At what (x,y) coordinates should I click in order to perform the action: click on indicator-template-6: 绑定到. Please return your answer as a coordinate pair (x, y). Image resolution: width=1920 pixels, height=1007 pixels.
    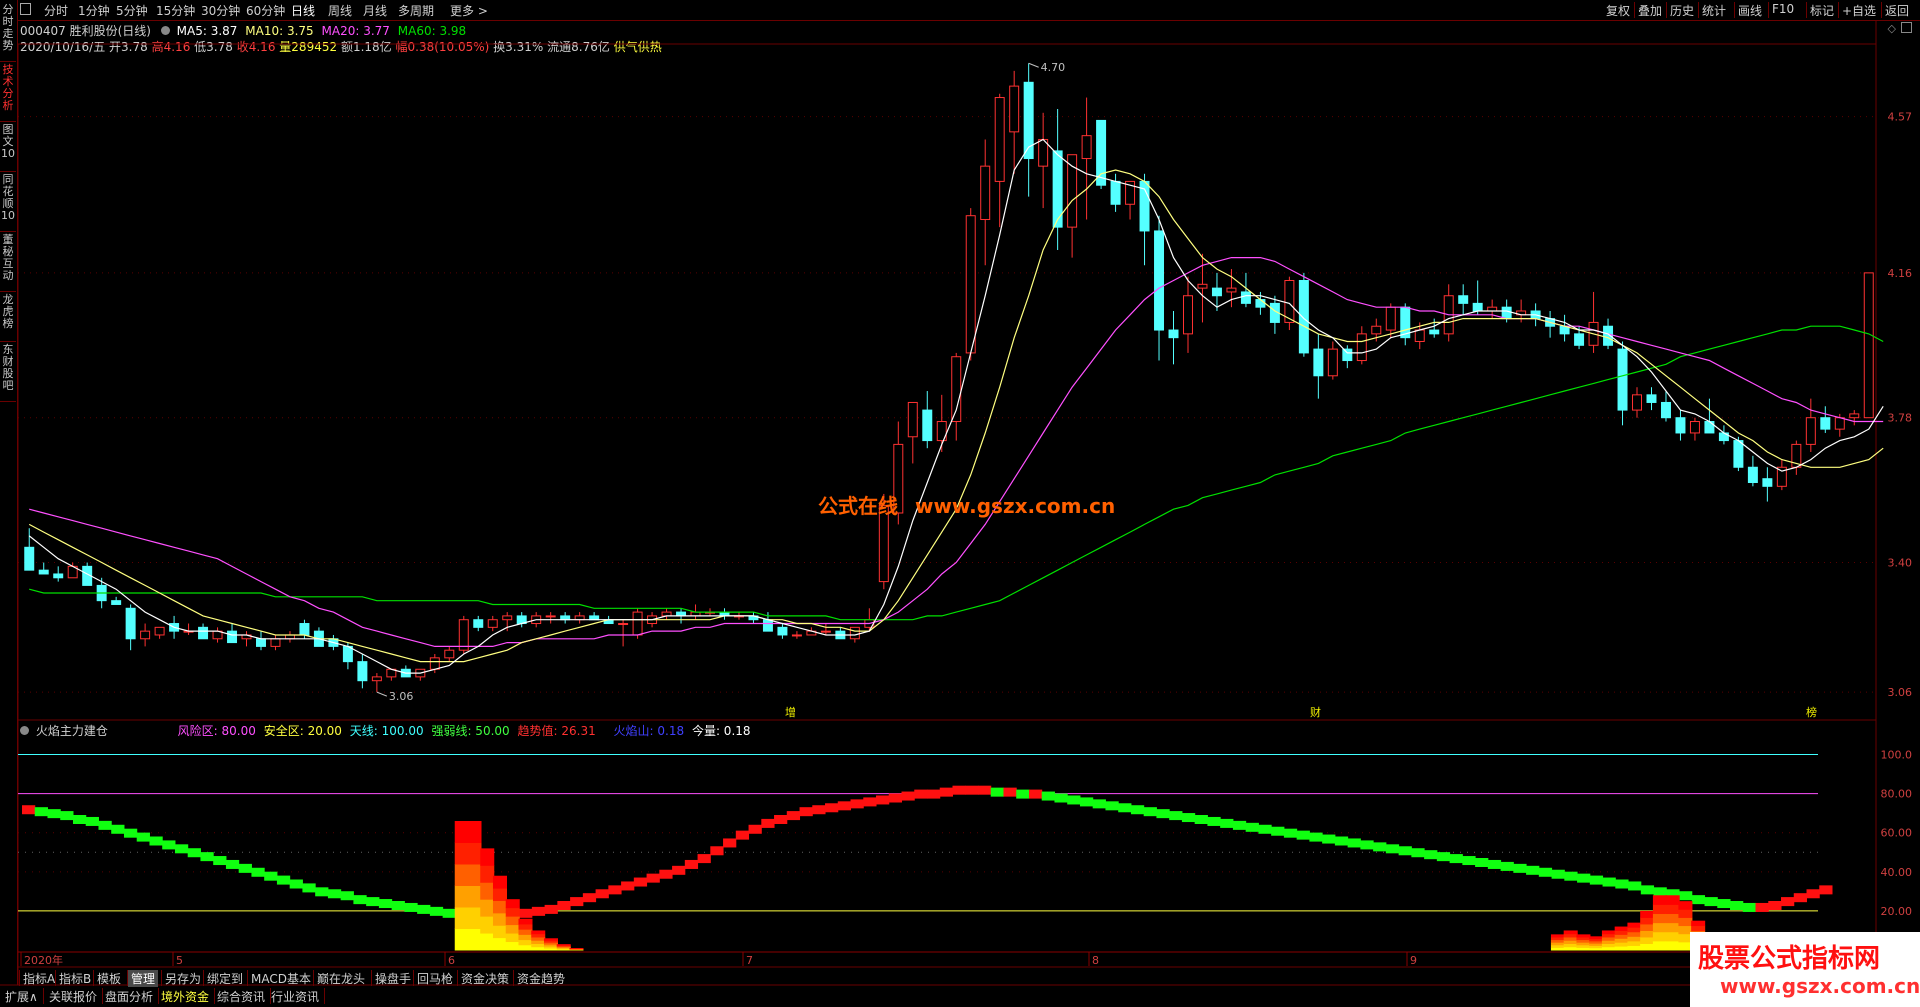
    Looking at the image, I should click on (225, 978).